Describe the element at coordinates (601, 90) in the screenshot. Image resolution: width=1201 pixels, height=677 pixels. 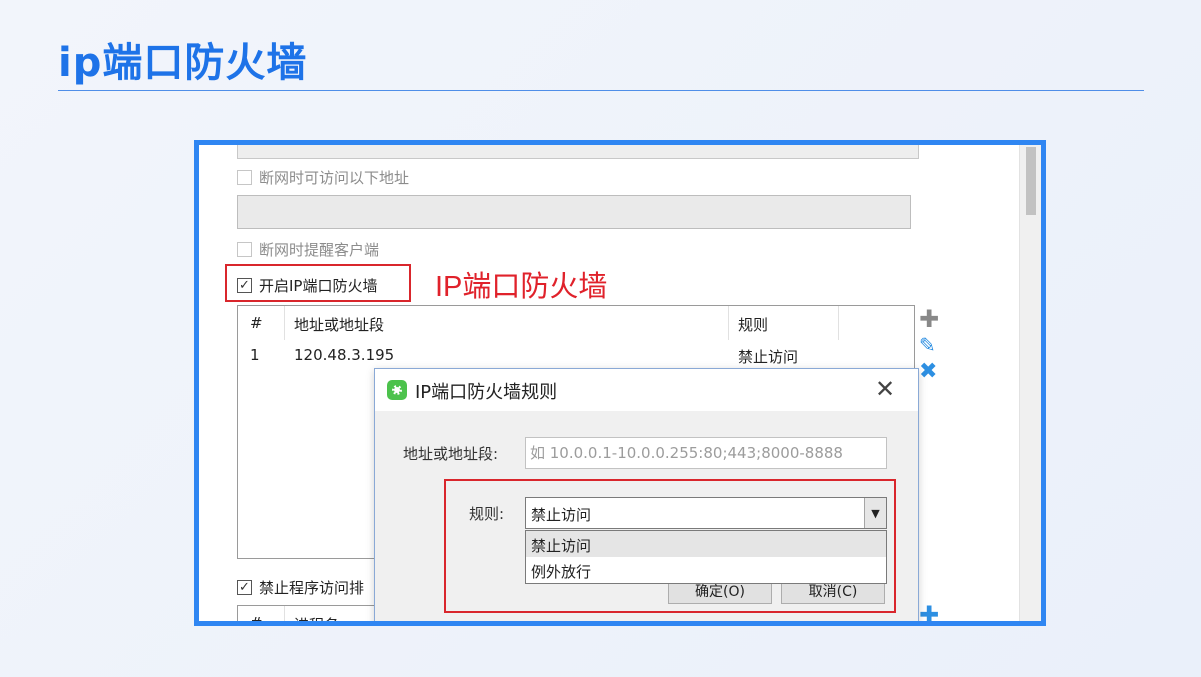
I see `title-divider` at that location.